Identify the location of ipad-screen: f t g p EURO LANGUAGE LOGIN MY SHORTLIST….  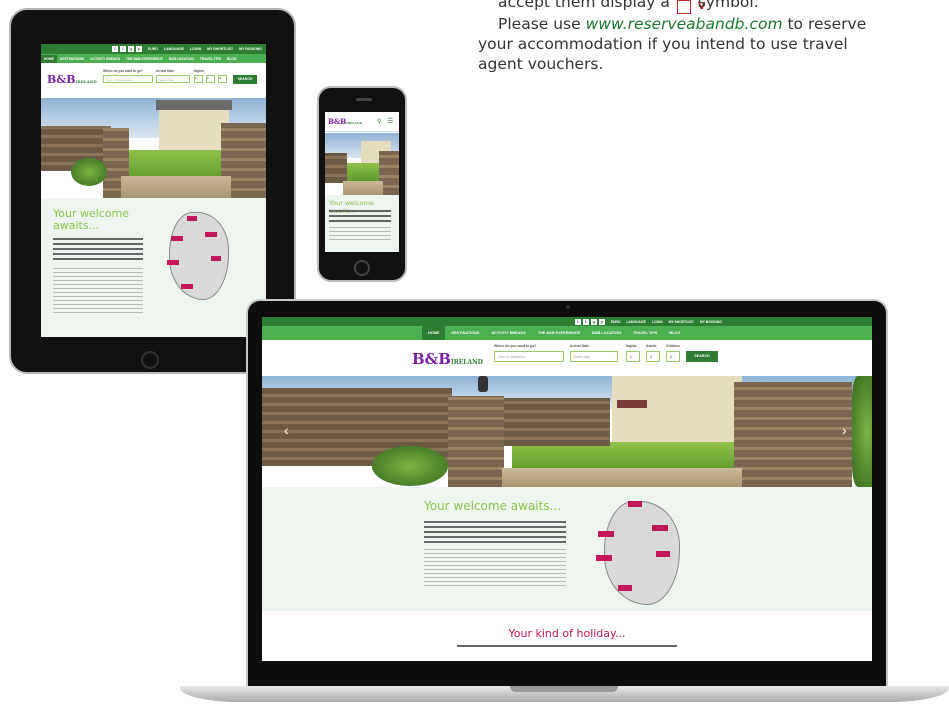
(153, 190).